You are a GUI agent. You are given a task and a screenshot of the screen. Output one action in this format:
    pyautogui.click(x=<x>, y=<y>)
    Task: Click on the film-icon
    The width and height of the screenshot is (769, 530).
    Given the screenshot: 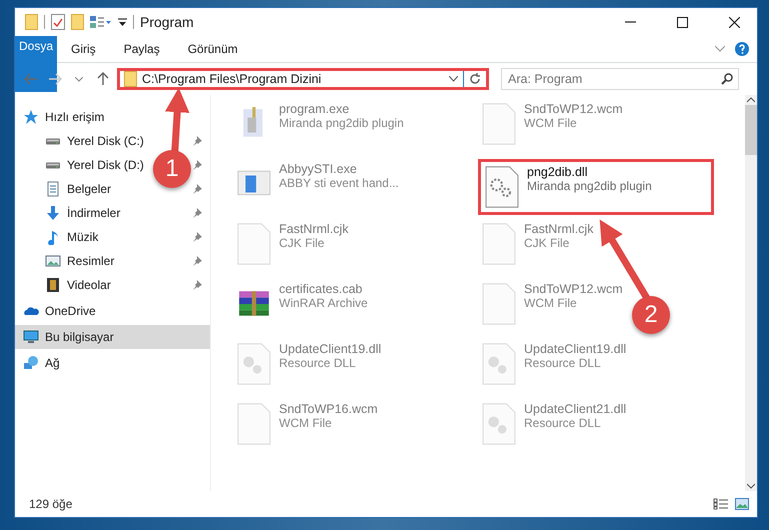 What is the action you would take?
    pyautogui.click(x=53, y=285)
    